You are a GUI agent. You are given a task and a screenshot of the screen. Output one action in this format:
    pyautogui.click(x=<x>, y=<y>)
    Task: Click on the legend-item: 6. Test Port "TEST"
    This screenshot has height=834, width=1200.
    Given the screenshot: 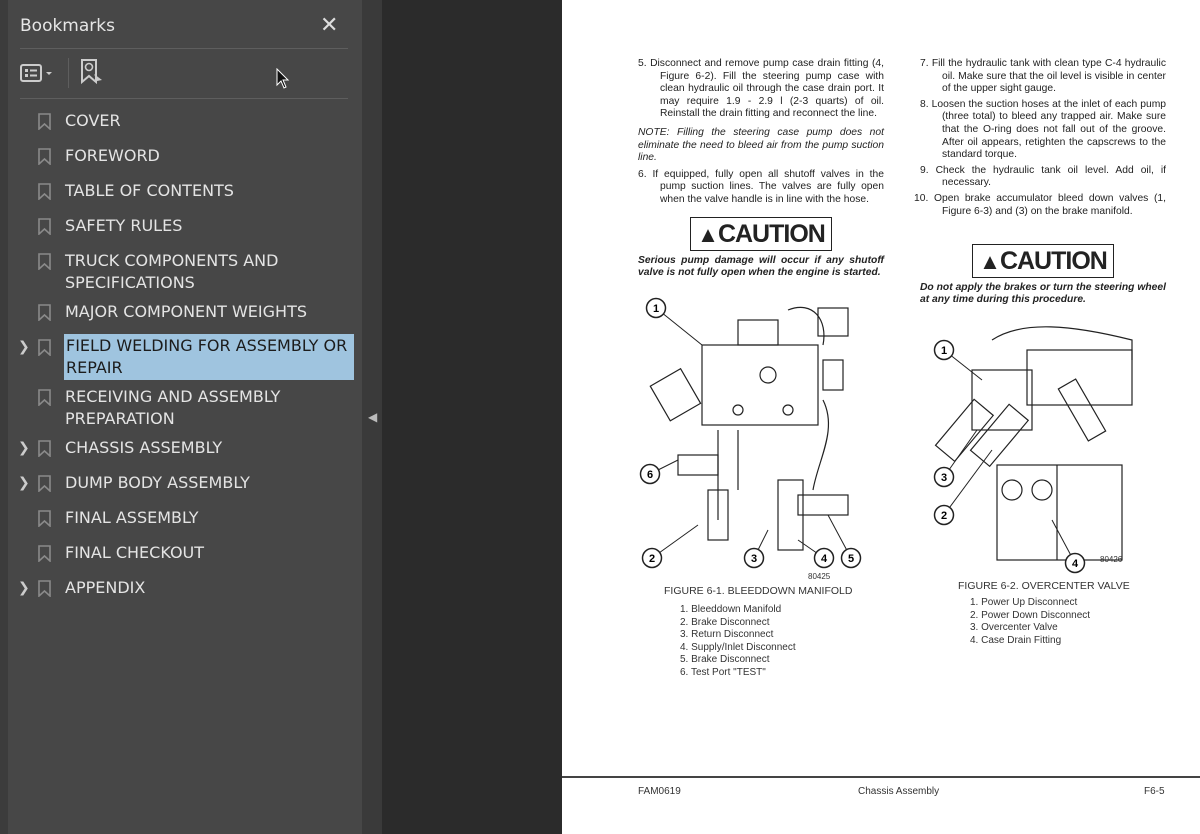 What is the action you would take?
    pyautogui.click(x=723, y=672)
    